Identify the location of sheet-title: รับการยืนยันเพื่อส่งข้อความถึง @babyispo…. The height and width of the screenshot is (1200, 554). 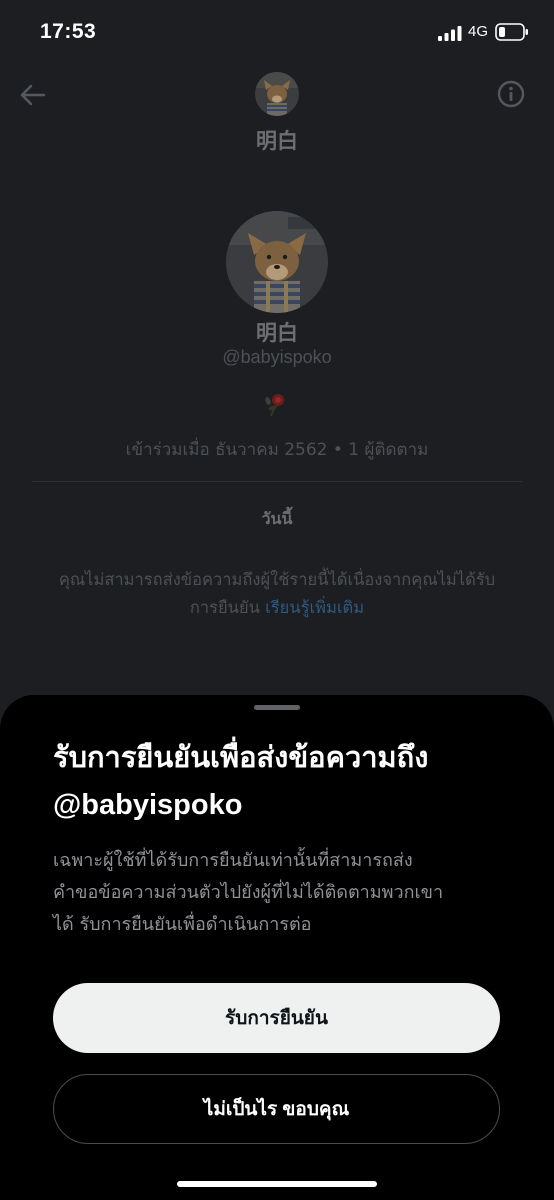
(288, 781).